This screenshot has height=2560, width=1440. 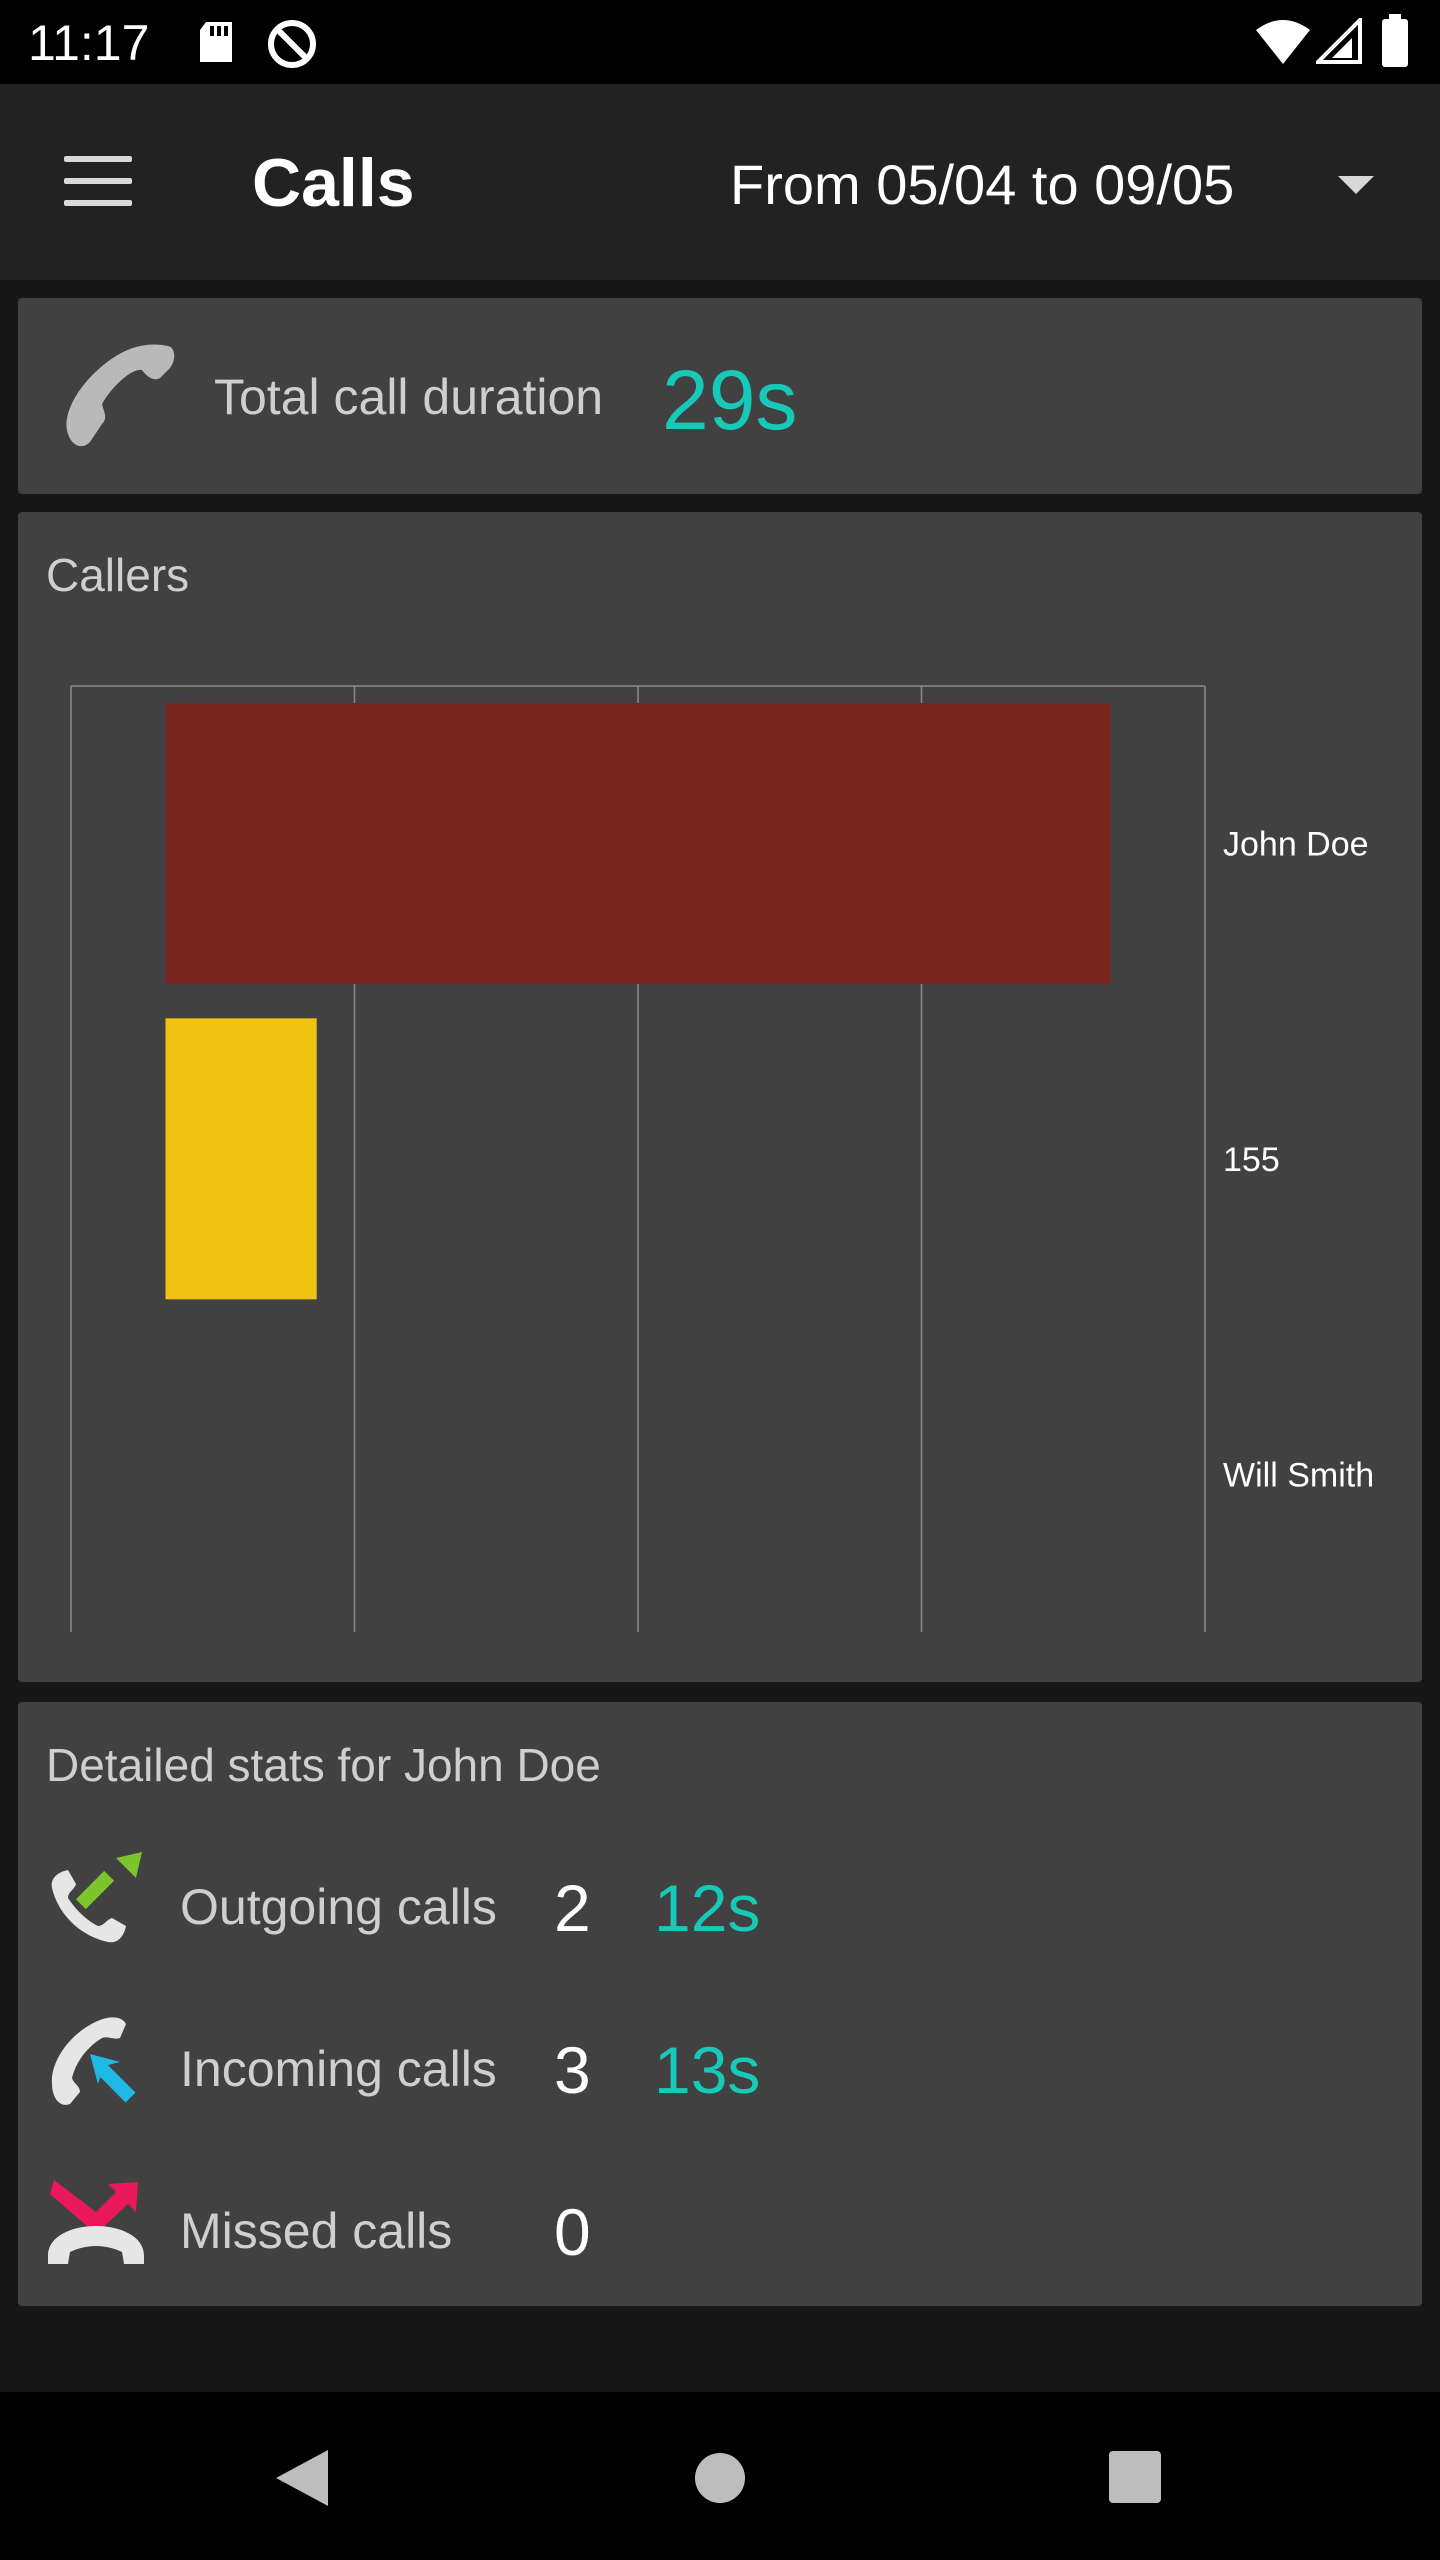 I want to click on stat-count: 2, so click(x=572, y=1908).